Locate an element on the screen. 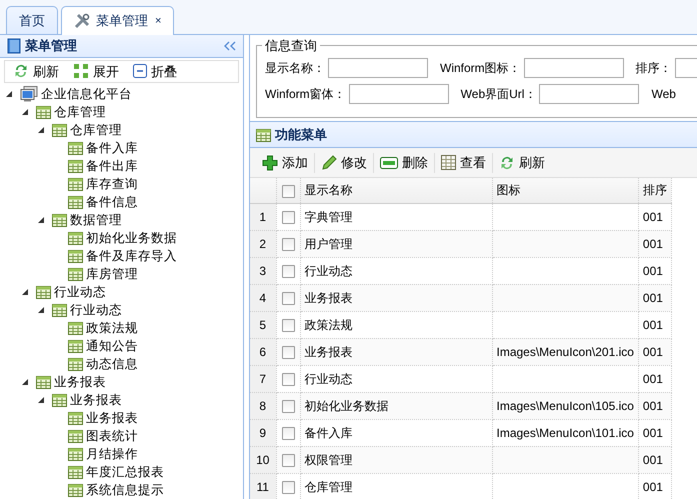 This screenshot has width=697, height=499. row-number: 7 is located at coordinates (263, 378).